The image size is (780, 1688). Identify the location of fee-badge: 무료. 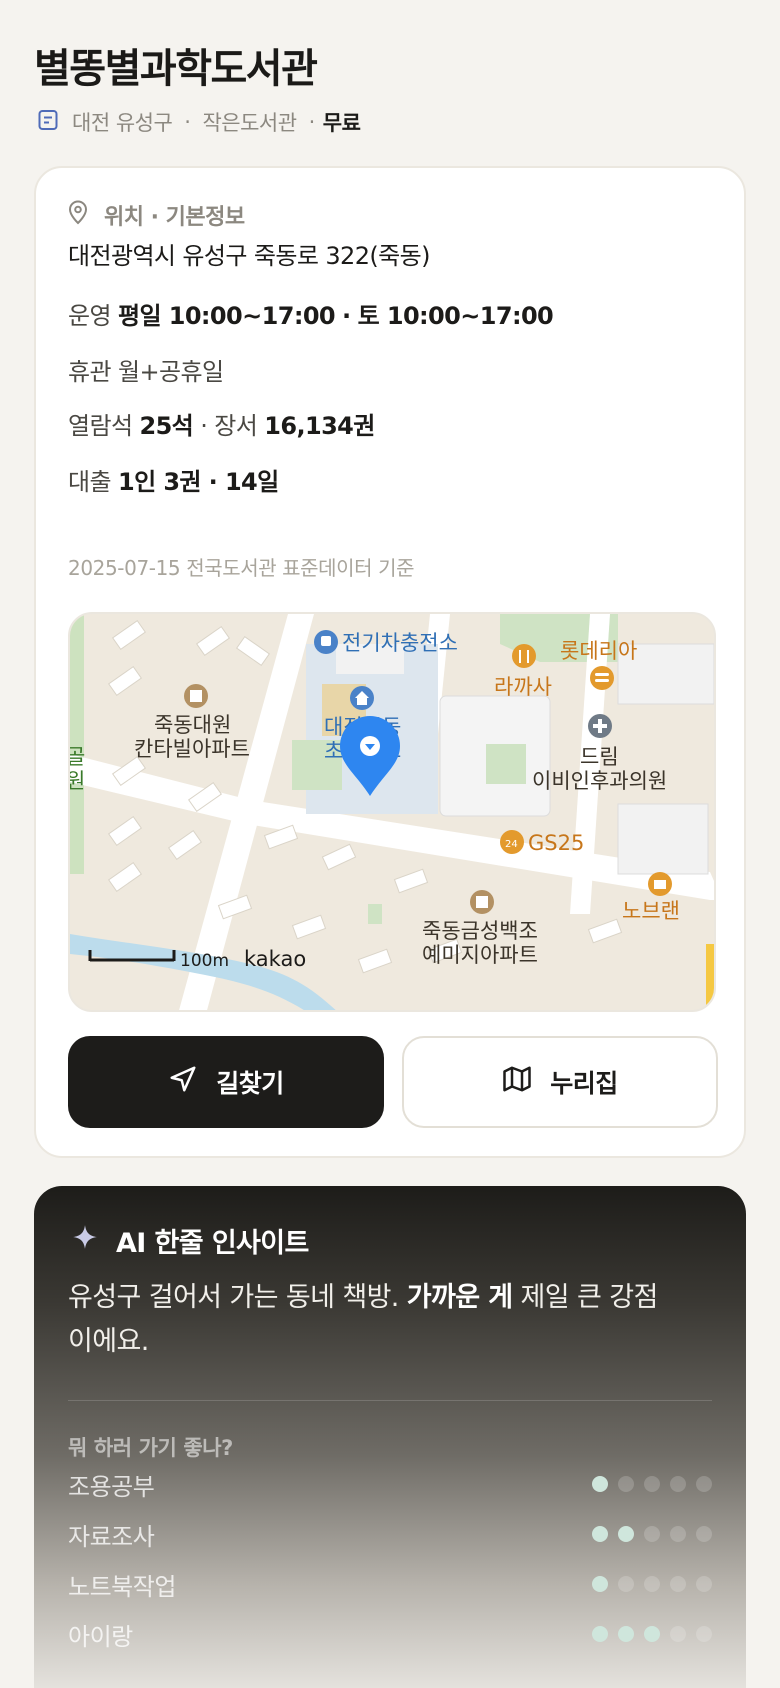
(341, 123).